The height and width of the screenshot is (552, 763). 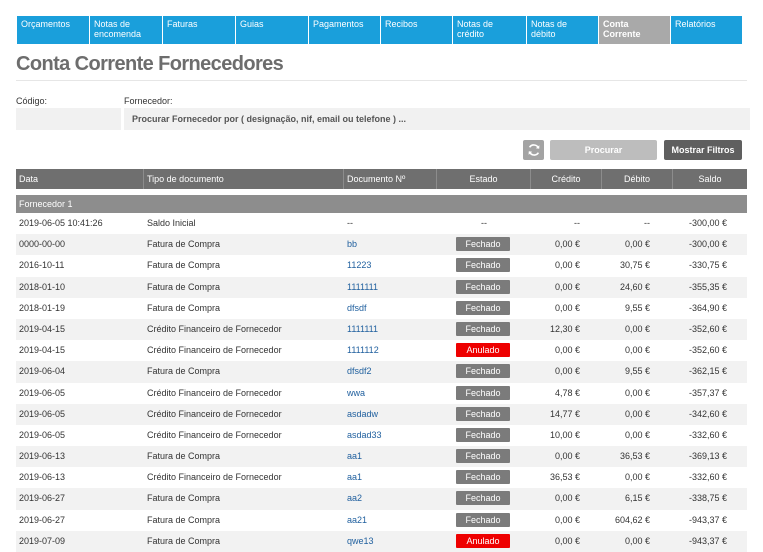 I want to click on document-link: aa2, so click(x=354, y=498).